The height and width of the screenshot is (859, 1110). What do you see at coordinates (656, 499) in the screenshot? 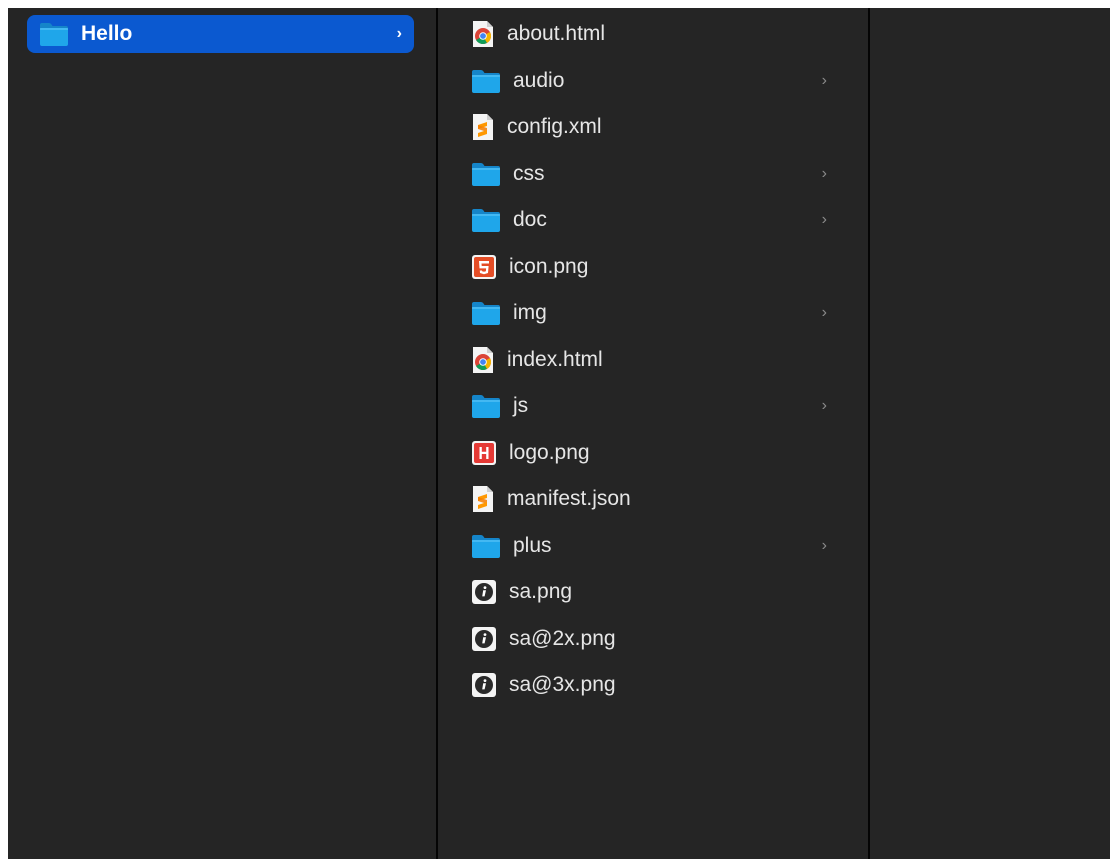
I see `file-row-manifest-json: manifest.json` at bounding box center [656, 499].